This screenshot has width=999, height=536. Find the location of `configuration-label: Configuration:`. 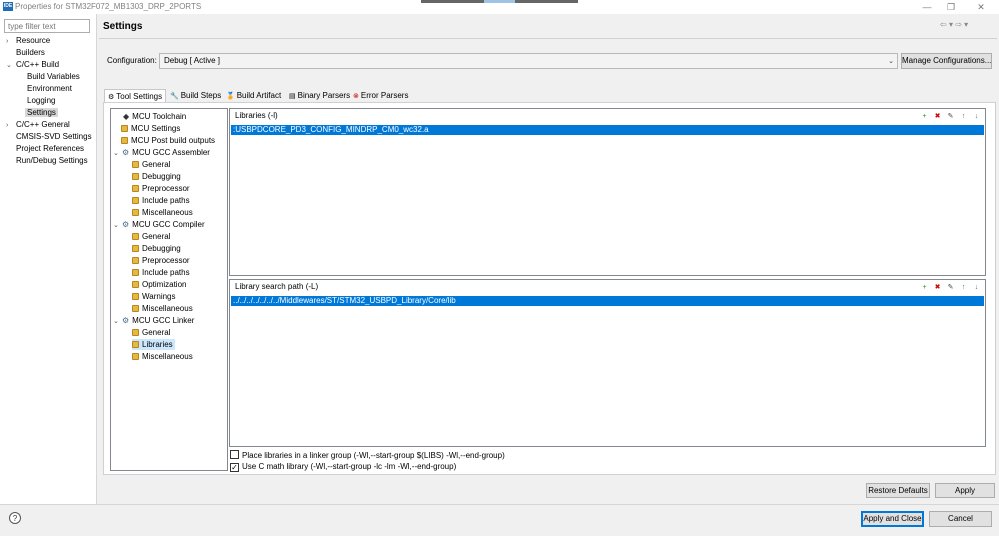

configuration-label: Configuration: is located at coordinates (132, 60).